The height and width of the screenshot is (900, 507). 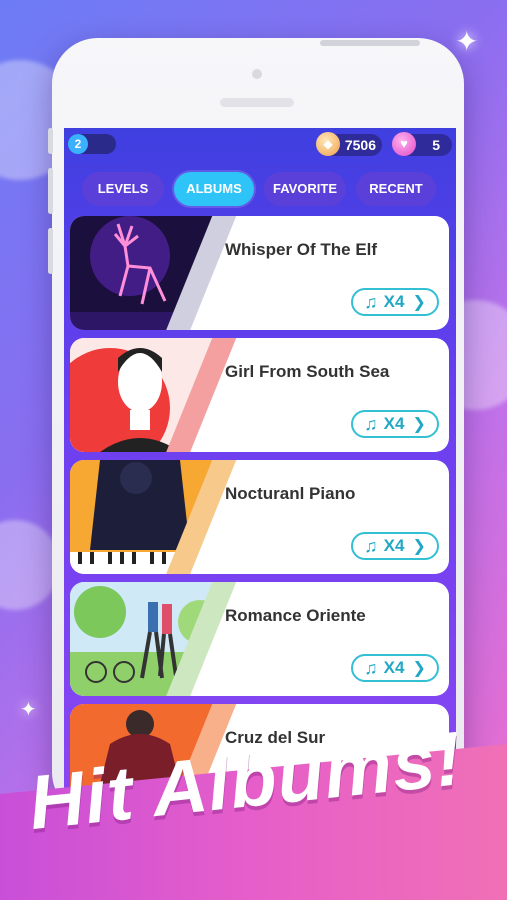 I want to click on album-card: Whisper Of The Elf ♫ X4 ❯, so click(x=259, y=273).